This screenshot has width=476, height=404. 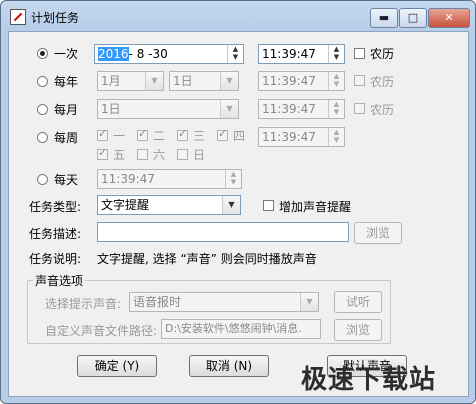 I want to click on monthly-time-field: 11:39:47 ▲ ▼, so click(x=301, y=109).